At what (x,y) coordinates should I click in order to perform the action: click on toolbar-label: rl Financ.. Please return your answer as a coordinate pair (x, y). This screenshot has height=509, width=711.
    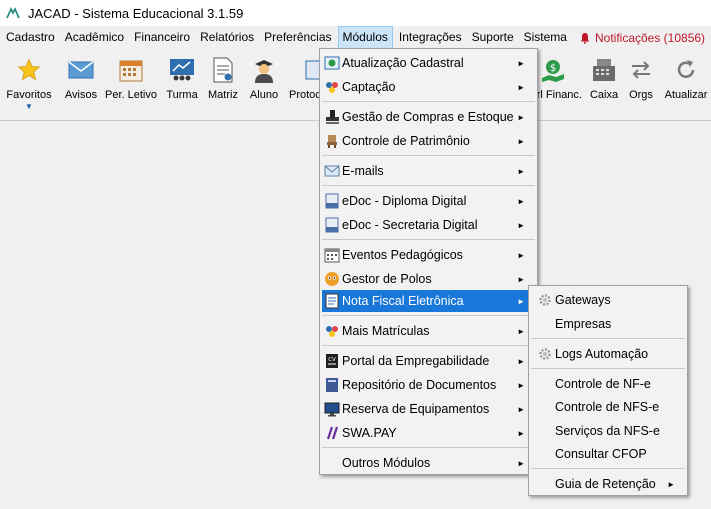
    Looking at the image, I should click on (559, 95).